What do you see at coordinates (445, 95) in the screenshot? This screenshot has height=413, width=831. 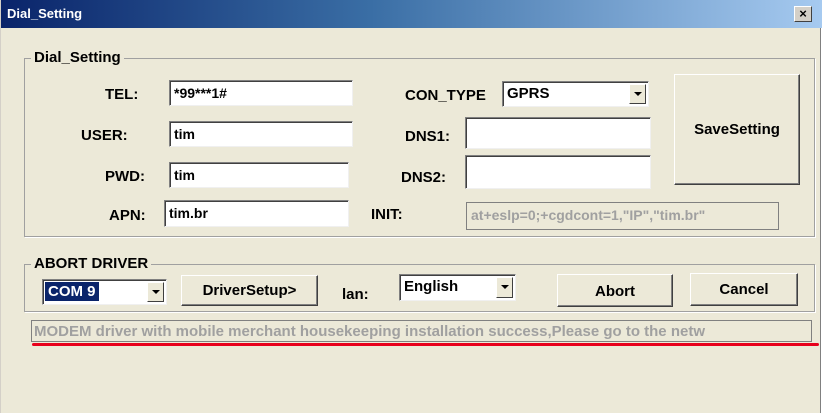 I see `con-type-label: CON_TYPE` at bounding box center [445, 95].